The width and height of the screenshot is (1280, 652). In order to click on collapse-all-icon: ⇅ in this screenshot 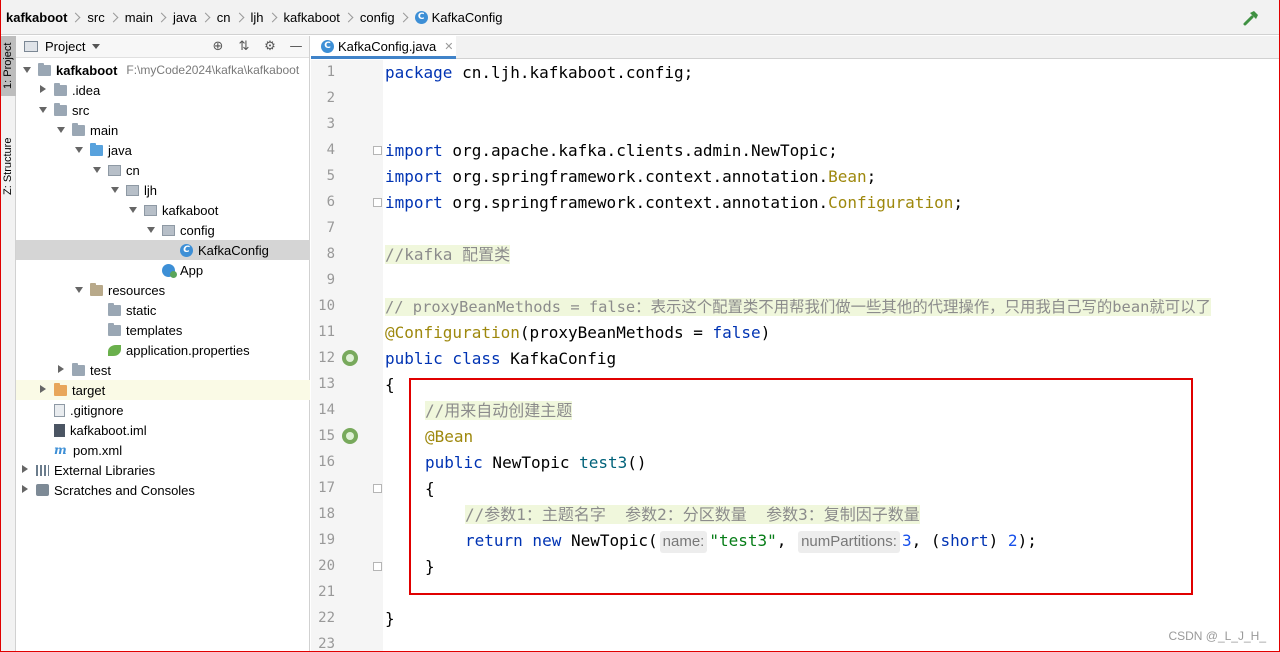, I will do `click(244, 46)`.